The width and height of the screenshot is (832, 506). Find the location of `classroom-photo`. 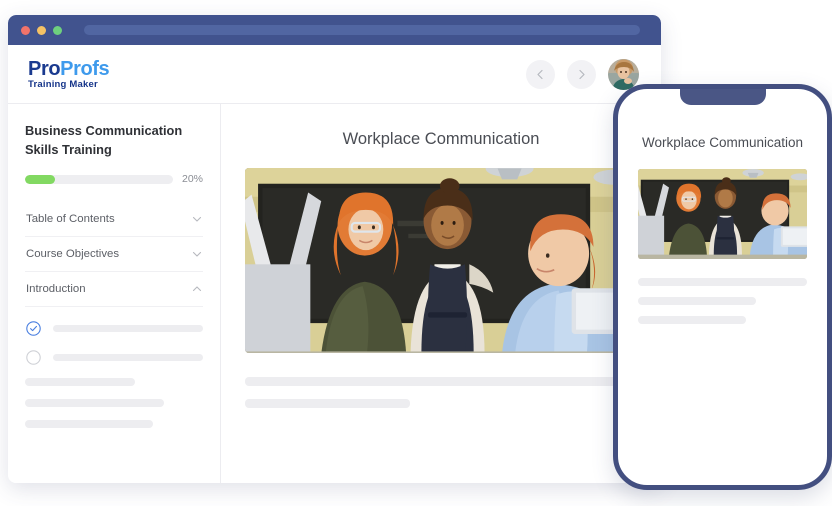

classroom-photo is located at coordinates (722, 213).